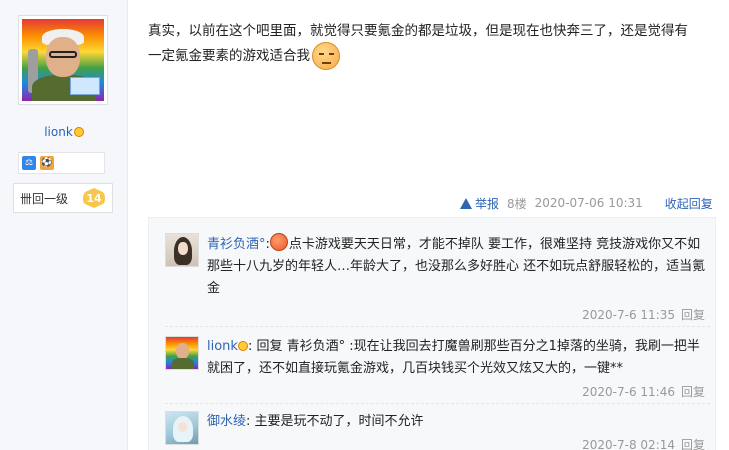  Describe the element at coordinates (222, 346) in the screenshot. I see `reply-username: lionk` at that location.